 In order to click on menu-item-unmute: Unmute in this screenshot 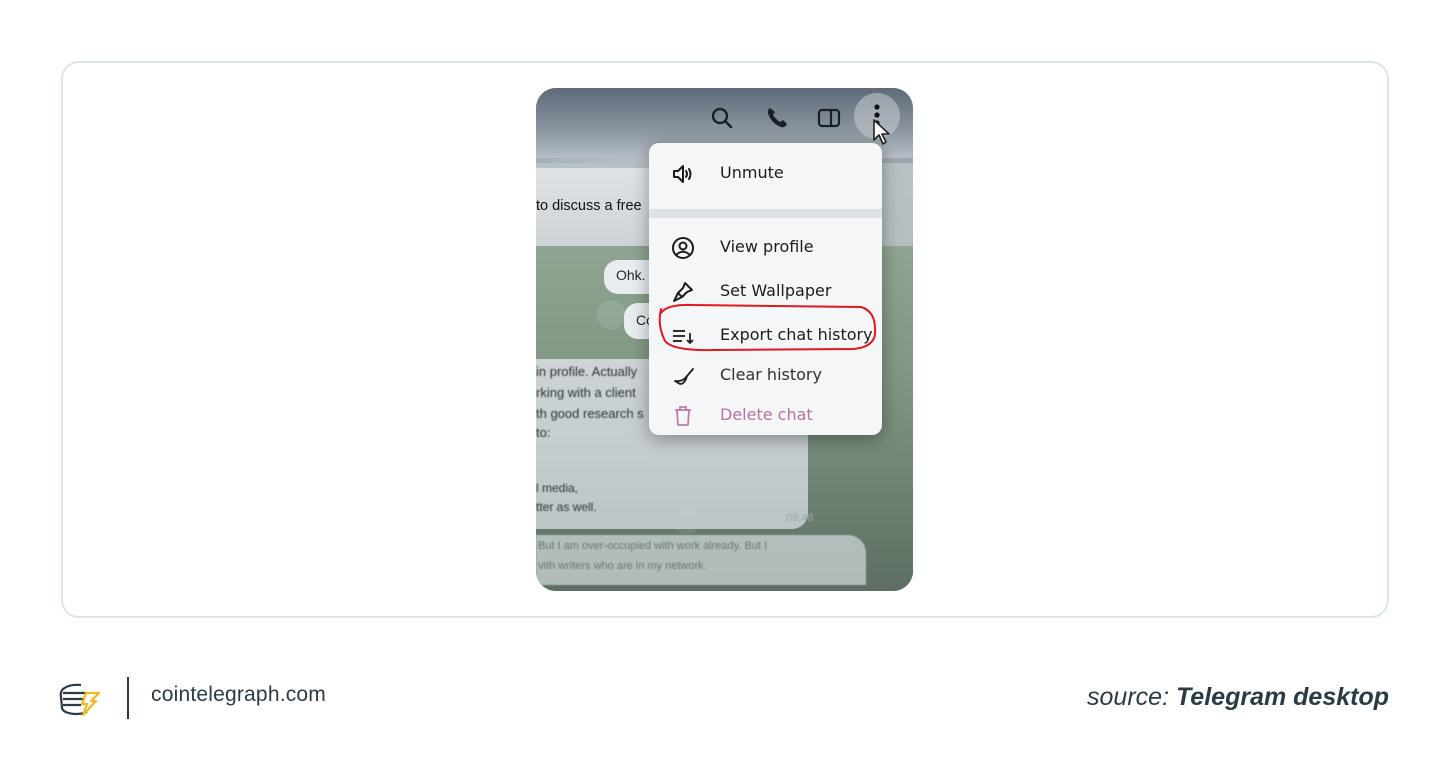, I will do `click(765, 173)`.